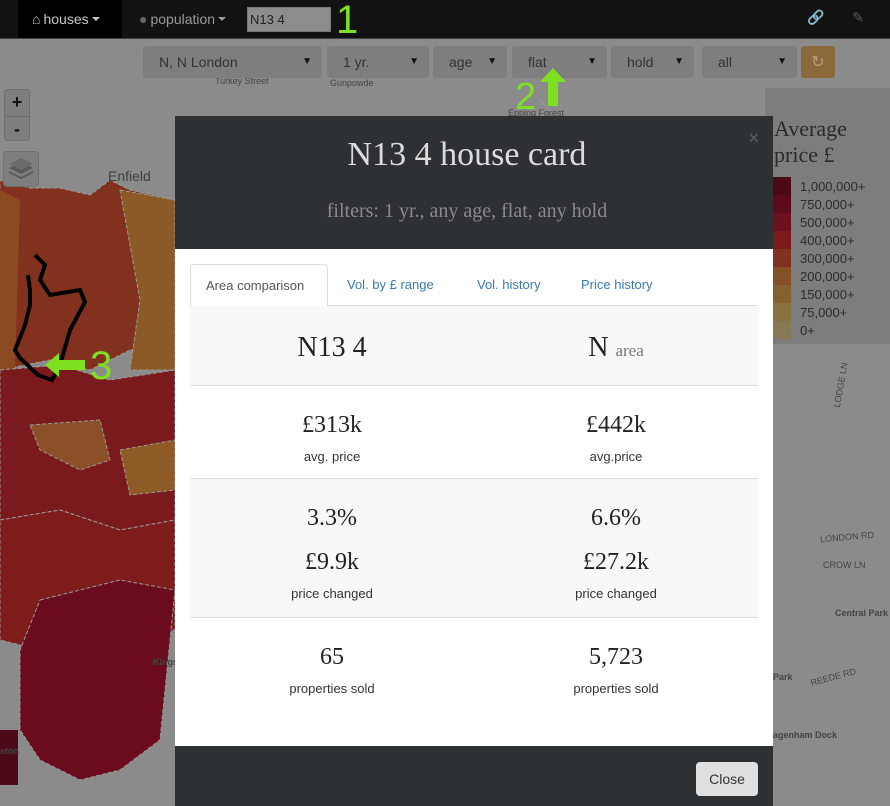 The height and width of the screenshot is (806, 890). I want to click on left-avg-price: £313k, so click(332, 425).